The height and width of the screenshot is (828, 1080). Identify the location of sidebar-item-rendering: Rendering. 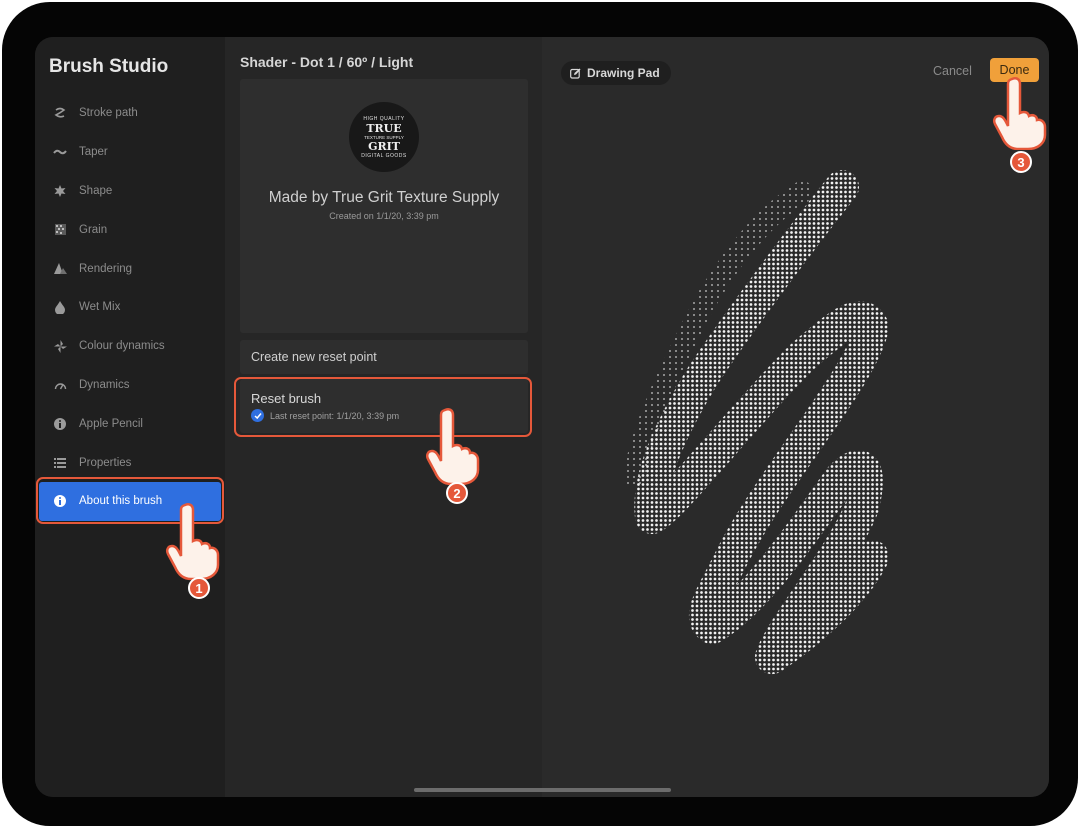
(130, 268).